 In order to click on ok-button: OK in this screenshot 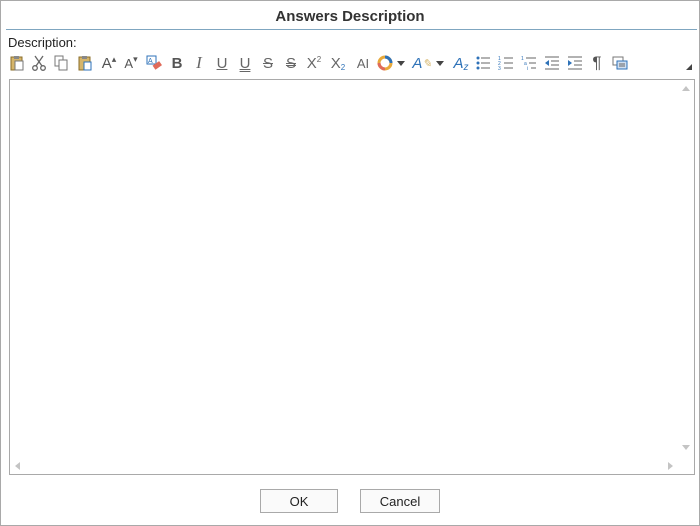, I will do `click(299, 501)`.